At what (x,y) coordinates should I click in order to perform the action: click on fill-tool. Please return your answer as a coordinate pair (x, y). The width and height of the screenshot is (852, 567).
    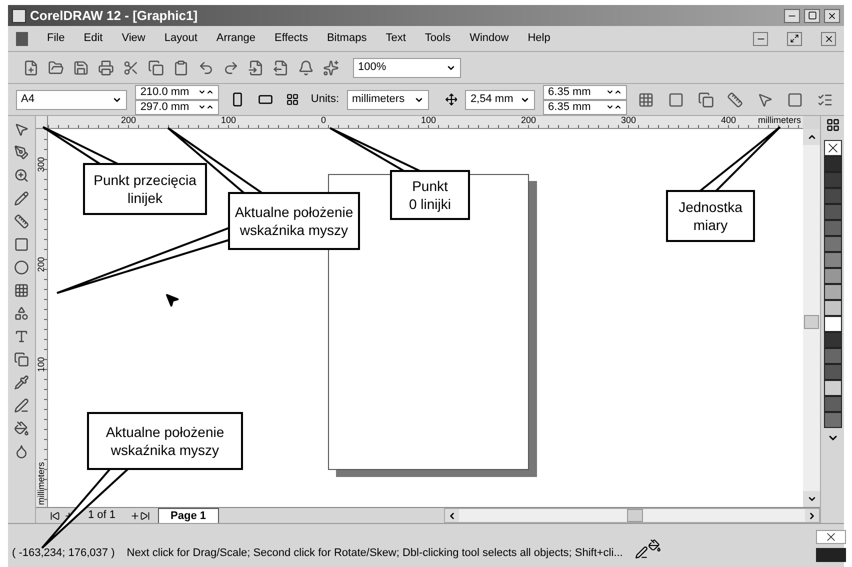
    Looking at the image, I should click on (22, 428).